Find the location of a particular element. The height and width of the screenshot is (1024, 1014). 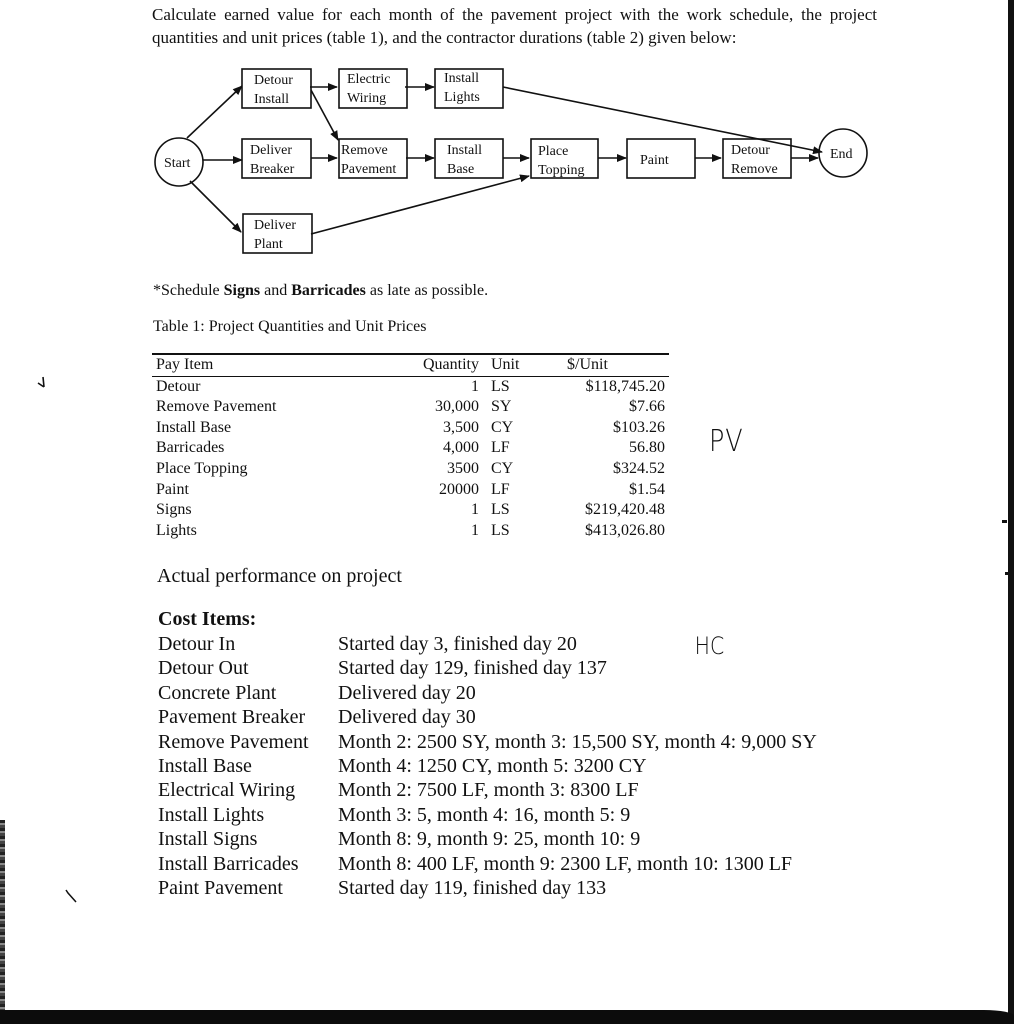

node-label: Breaker is located at coordinates (272, 169).